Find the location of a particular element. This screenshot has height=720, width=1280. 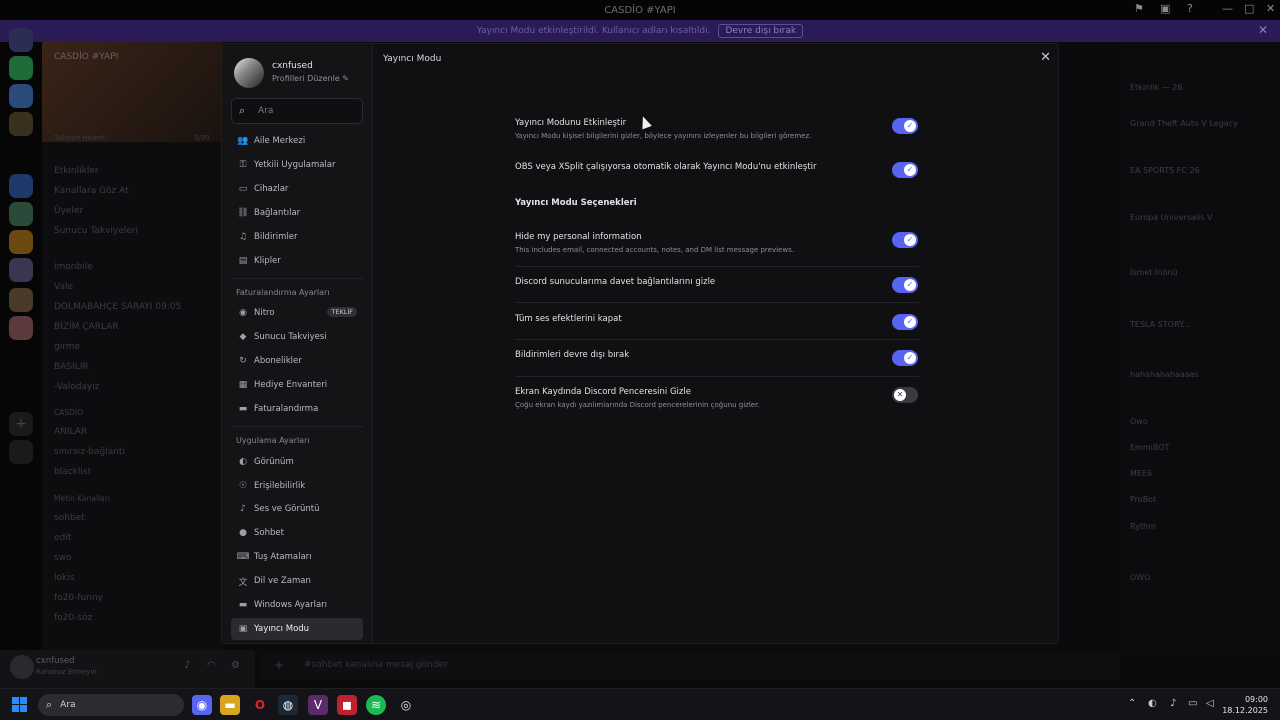

headphones-icon: ◠ is located at coordinates (211, 665).